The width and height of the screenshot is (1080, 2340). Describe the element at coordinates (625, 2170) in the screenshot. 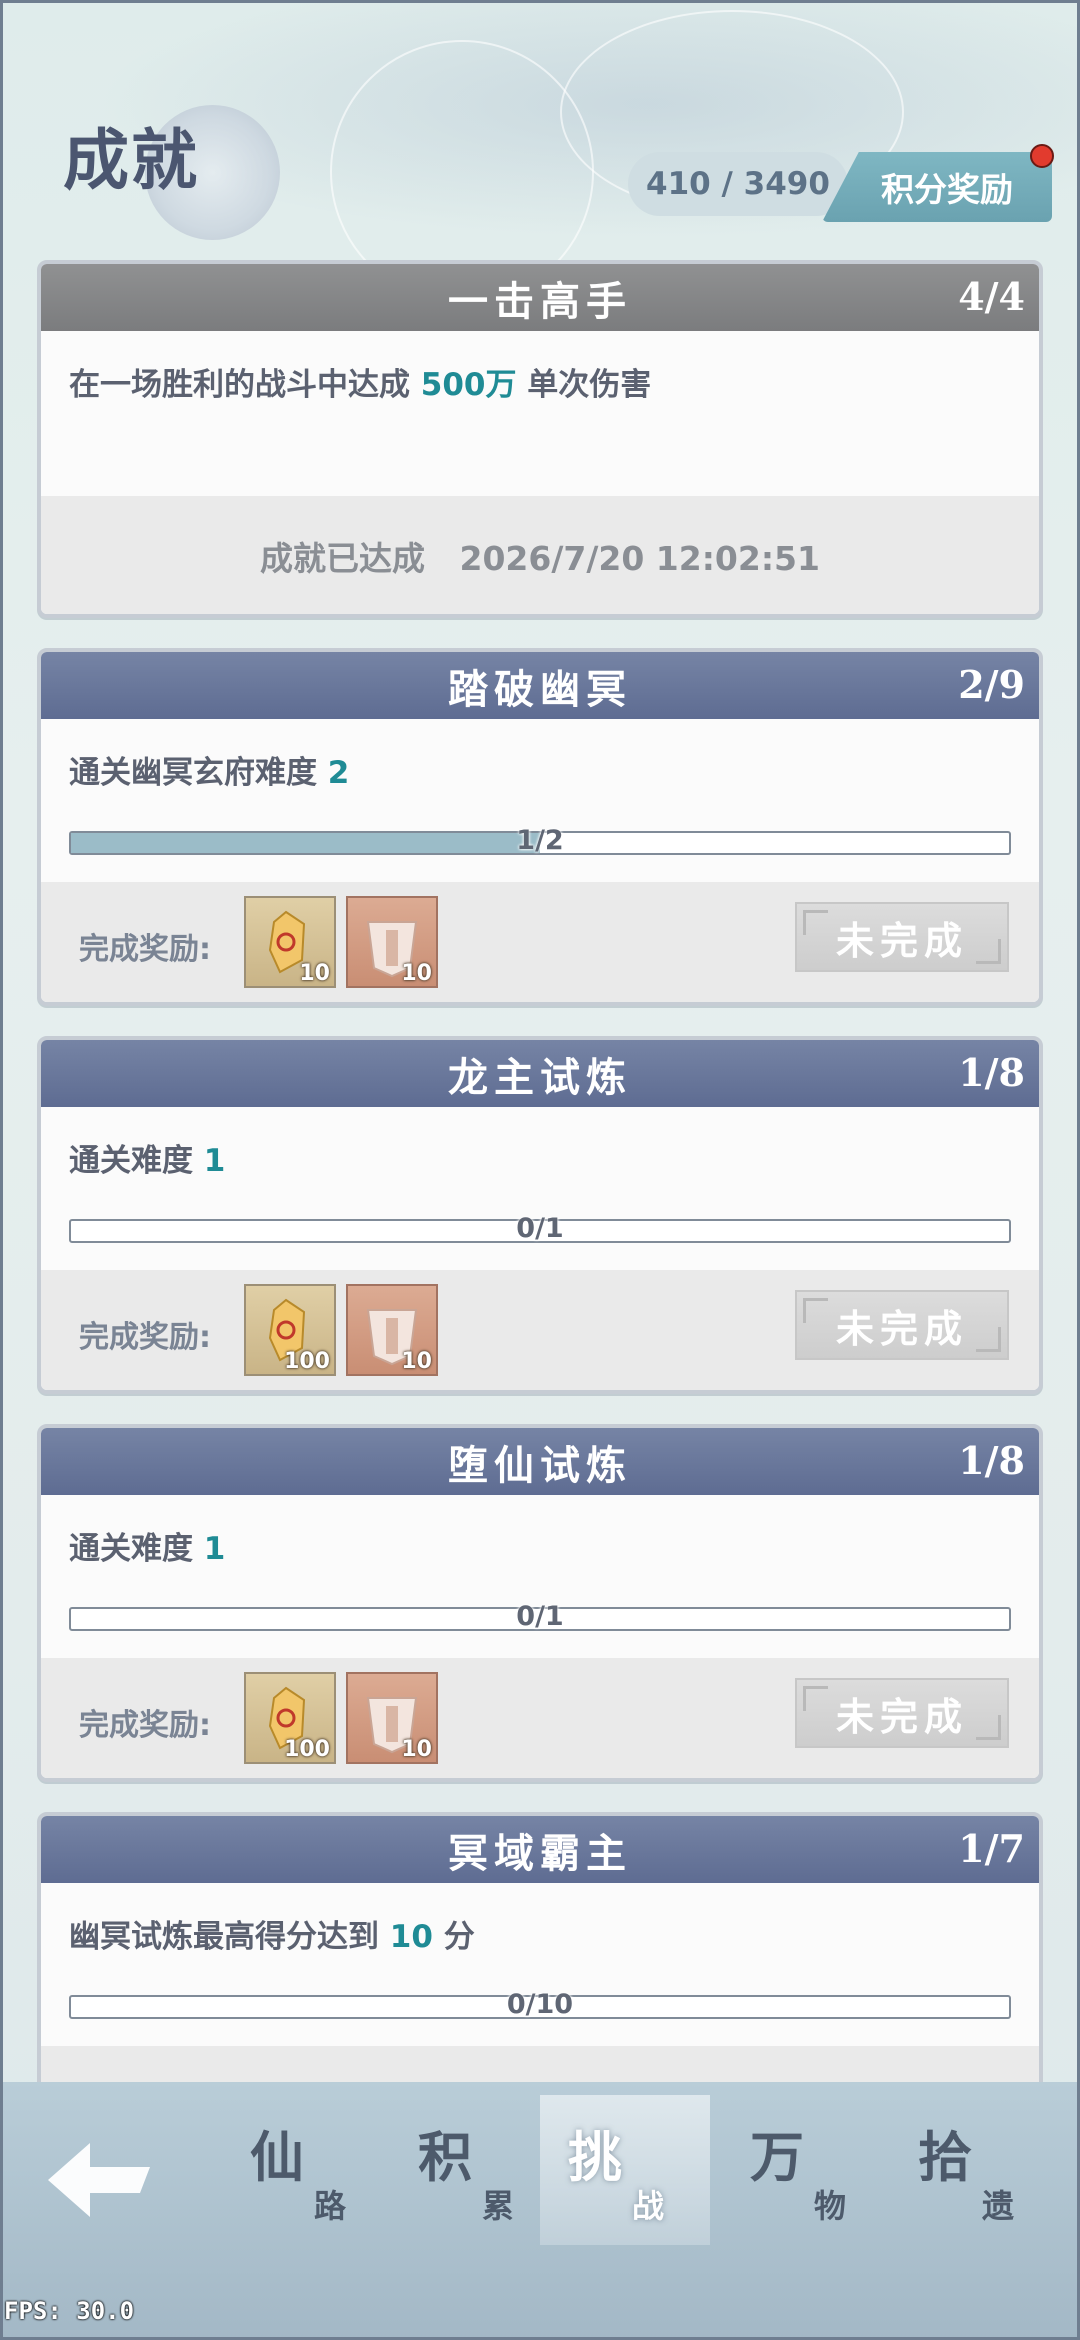

I see `tab-tiaozhan: 挑 战` at that location.